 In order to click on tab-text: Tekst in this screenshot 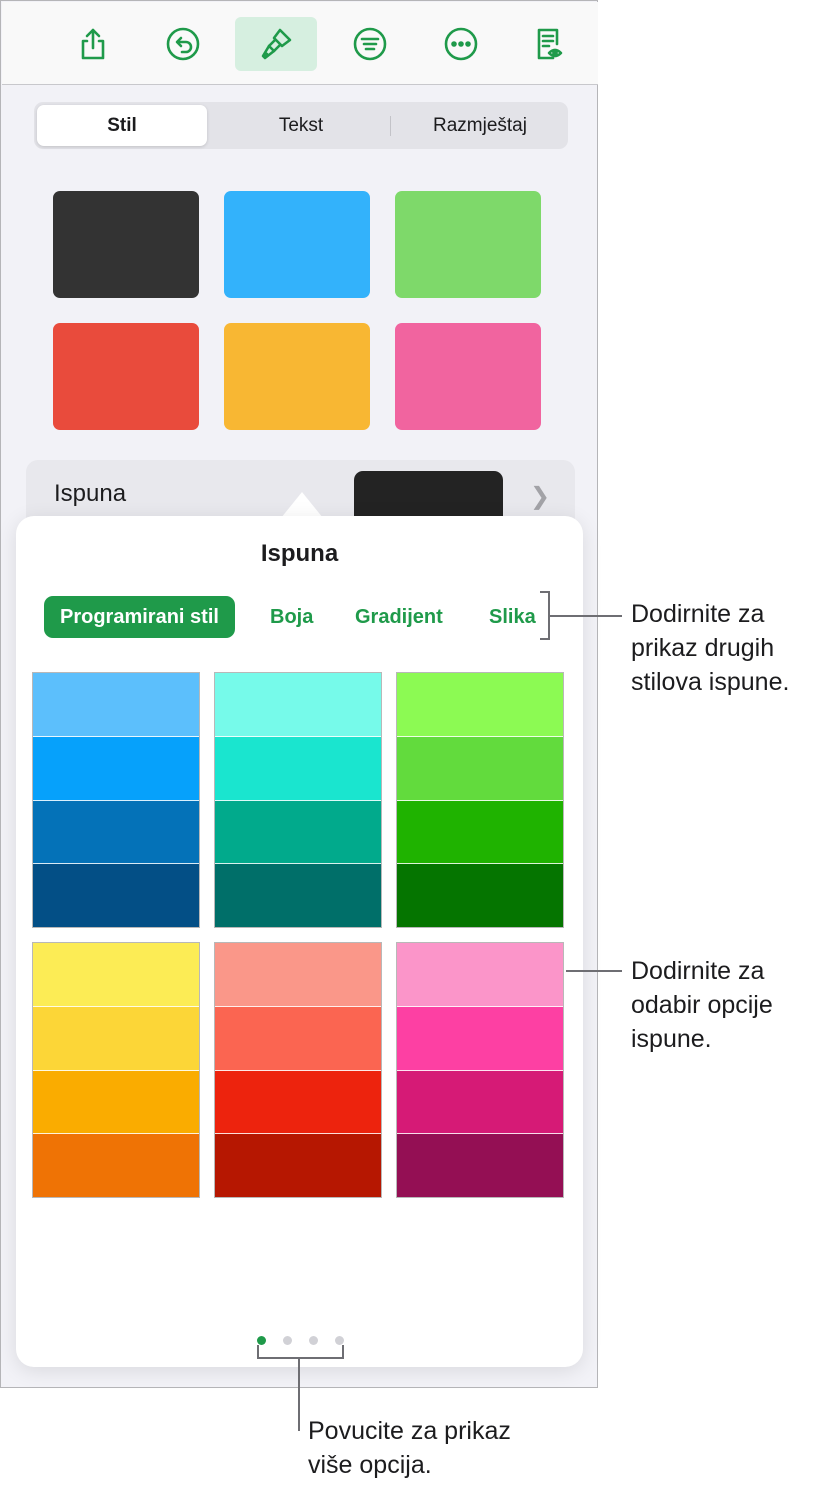, I will do `click(301, 125)`.